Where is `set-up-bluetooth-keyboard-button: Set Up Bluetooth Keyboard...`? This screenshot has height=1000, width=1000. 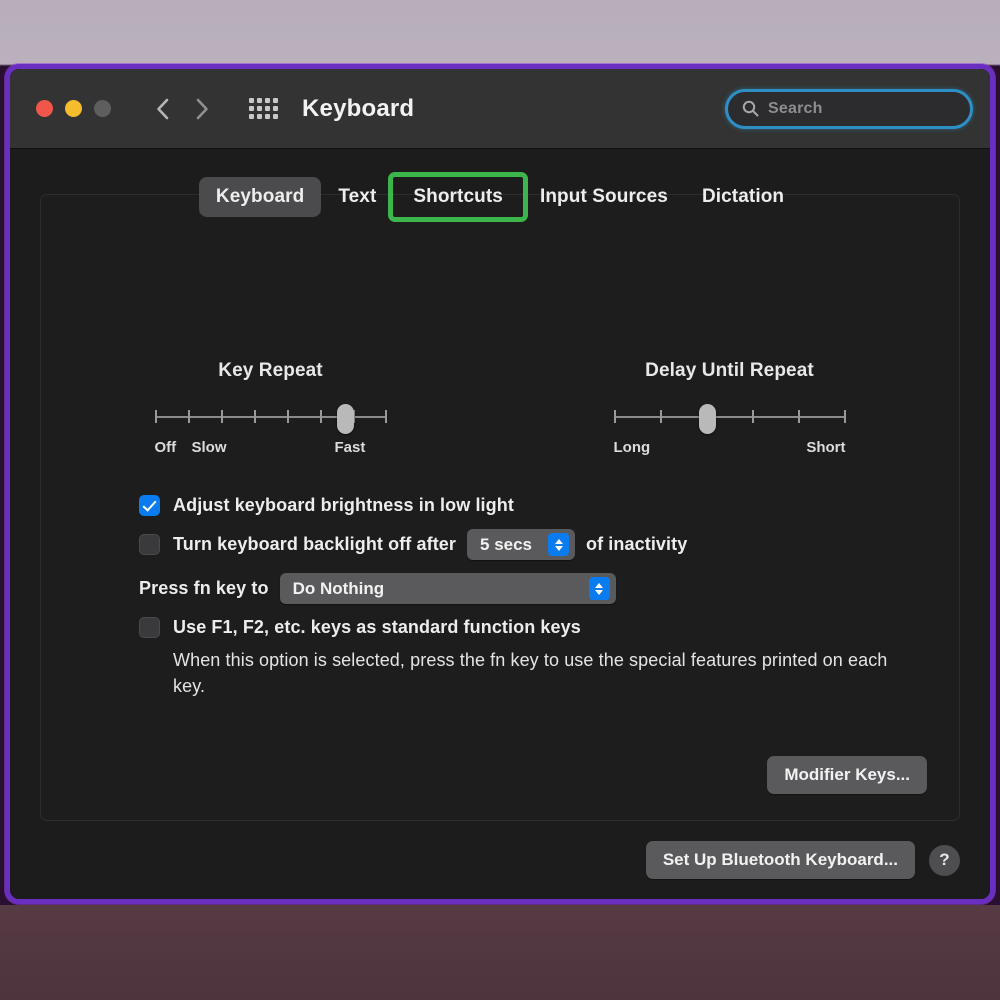
set-up-bluetooth-keyboard-button: Set Up Bluetooth Keyboard... is located at coordinates (780, 860).